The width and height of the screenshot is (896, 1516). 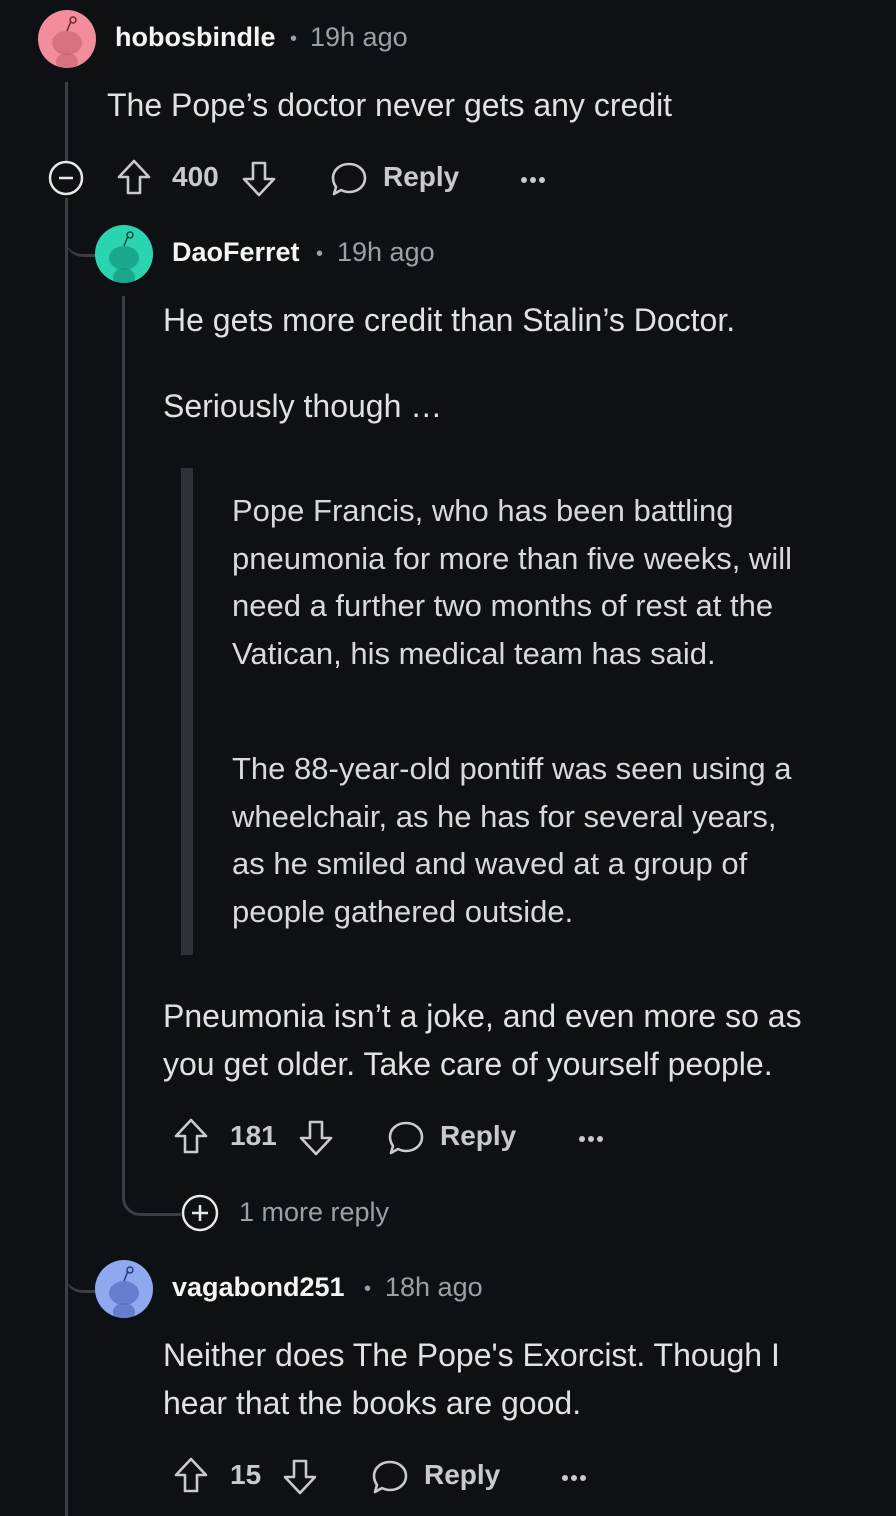 What do you see at coordinates (246, 1474) in the screenshot?
I see `vote-count: 15` at bounding box center [246, 1474].